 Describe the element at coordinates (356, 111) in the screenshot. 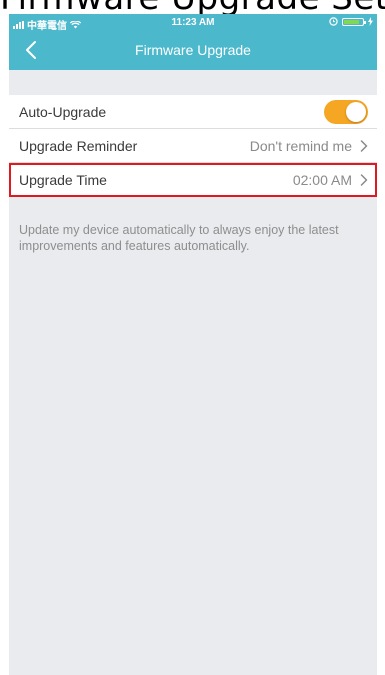

I see `toggle-knob` at that location.